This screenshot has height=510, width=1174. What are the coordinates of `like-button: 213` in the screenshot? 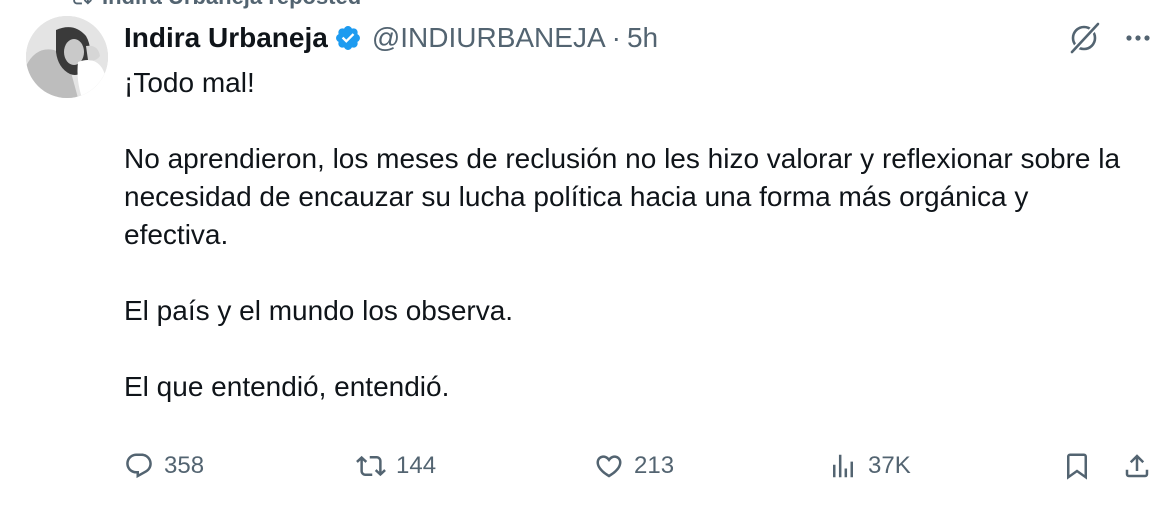 It's located at (634, 466).